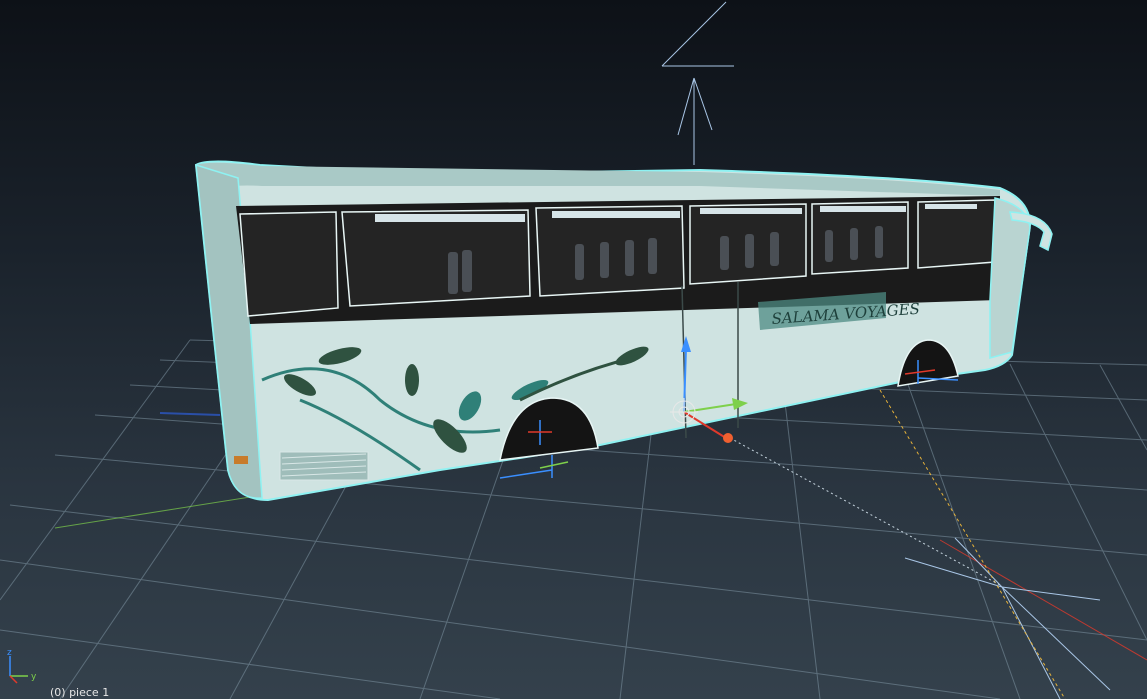  I want to click on tail-light, so click(241, 460).